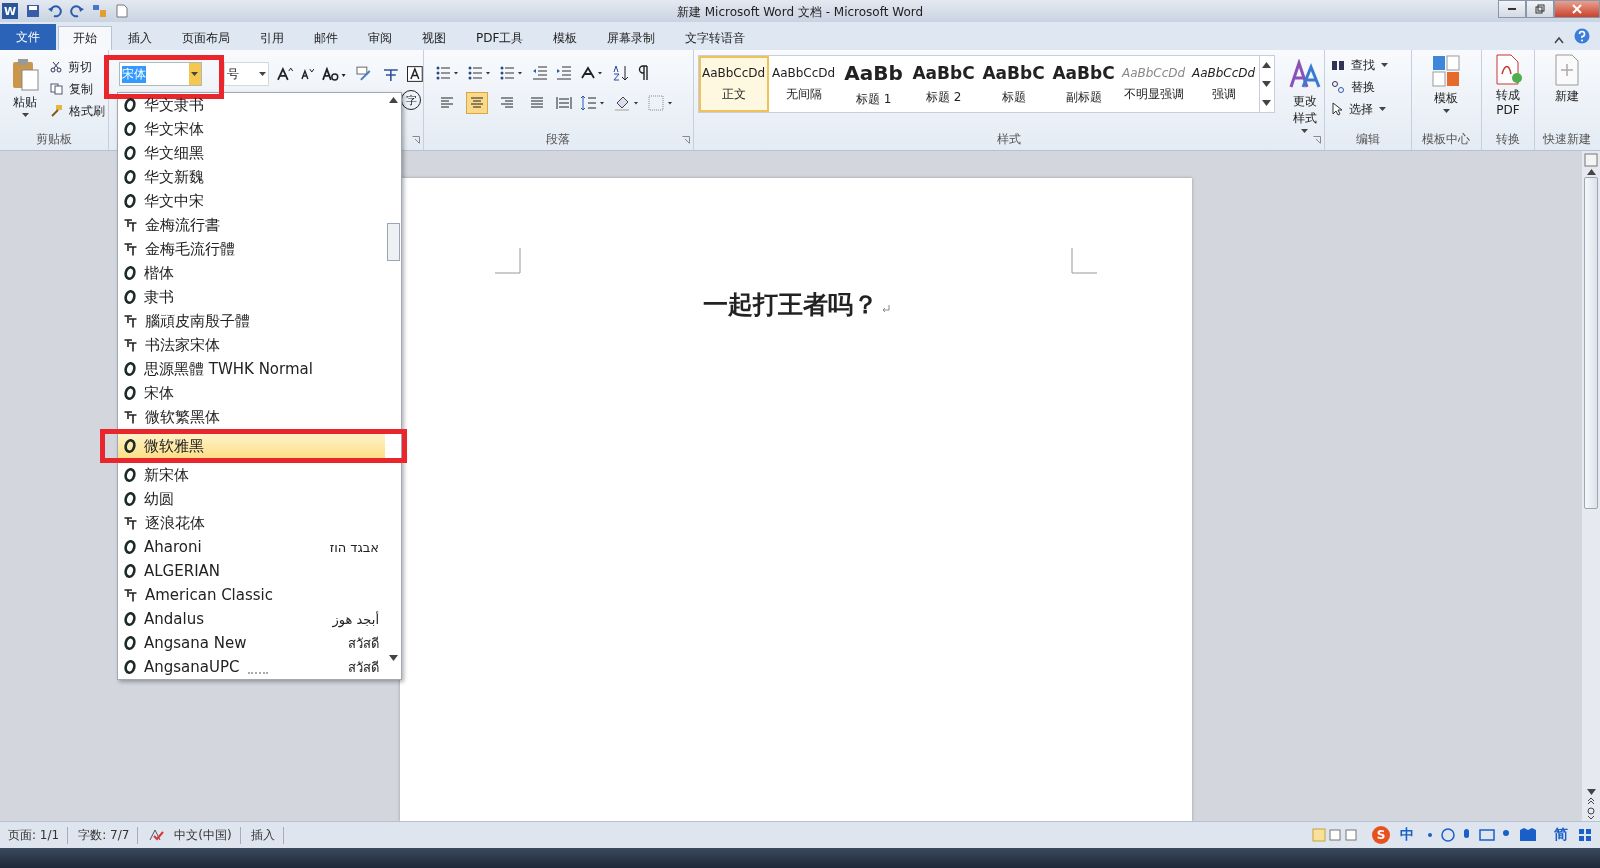 The image size is (1600, 868). I want to click on font-item: Angsana New สวัสดี, so click(251, 643).